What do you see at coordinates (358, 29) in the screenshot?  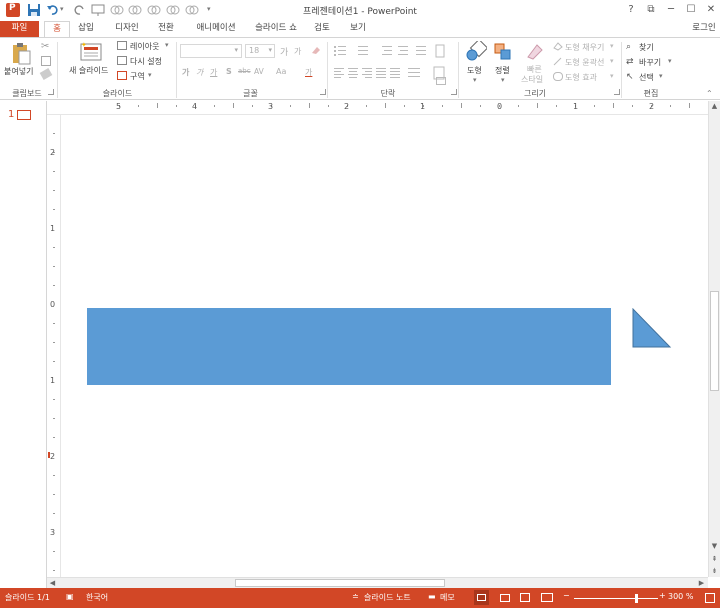 I see `tab-view: 보기` at bounding box center [358, 29].